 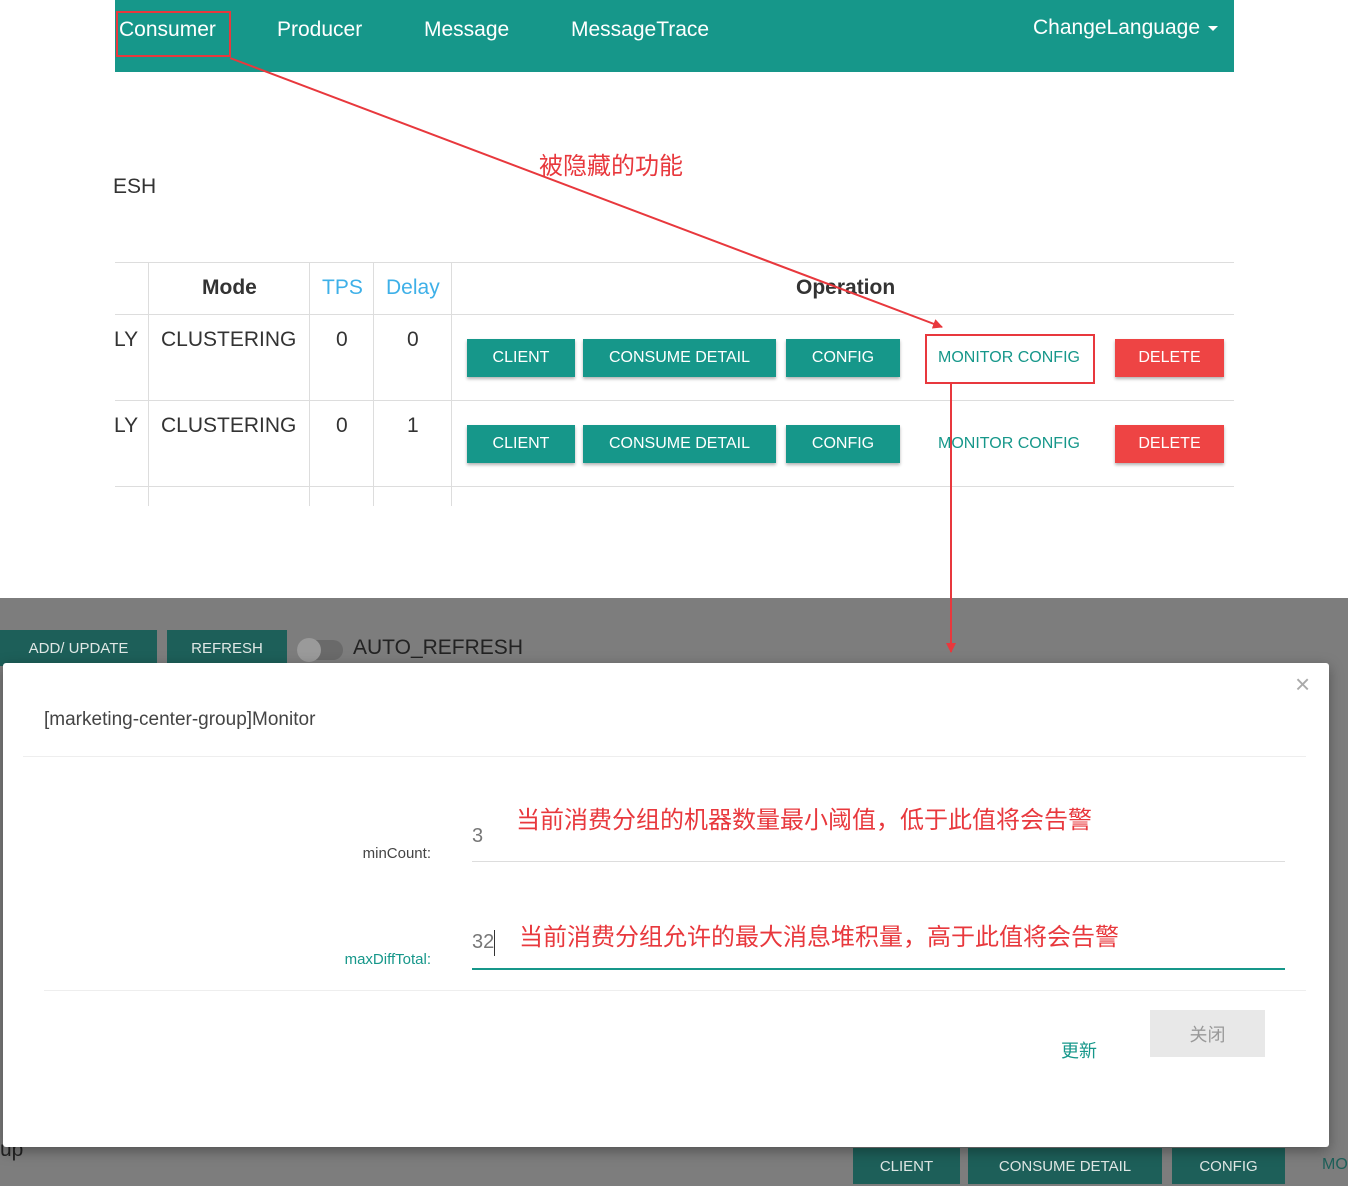 What do you see at coordinates (586, 193) in the screenshot?
I see `arrow-consumer-to-monitor` at bounding box center [586, 193].